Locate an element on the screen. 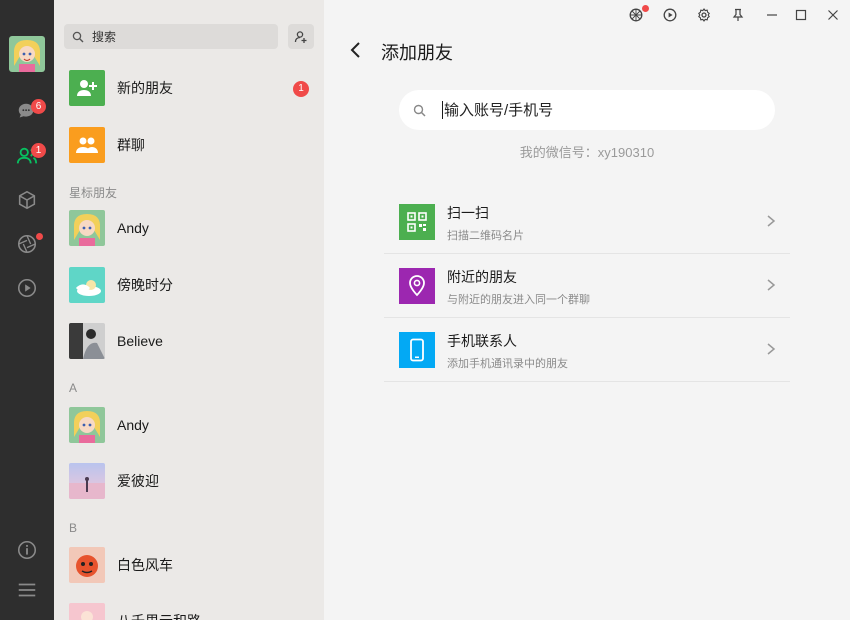 This screenshot has height=620, width=850. phone-icon is located at coordinates (417, 350).